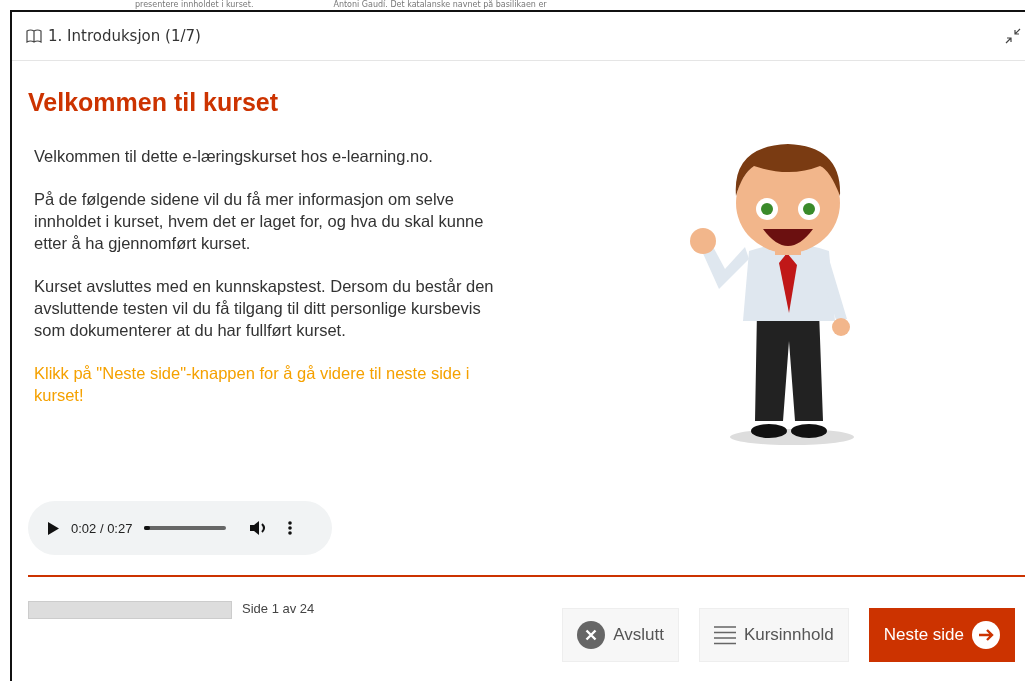 Image resolution: width=1025 pixels, height=681 pixels. I want to click on more-options-icon, so click(290, 528).